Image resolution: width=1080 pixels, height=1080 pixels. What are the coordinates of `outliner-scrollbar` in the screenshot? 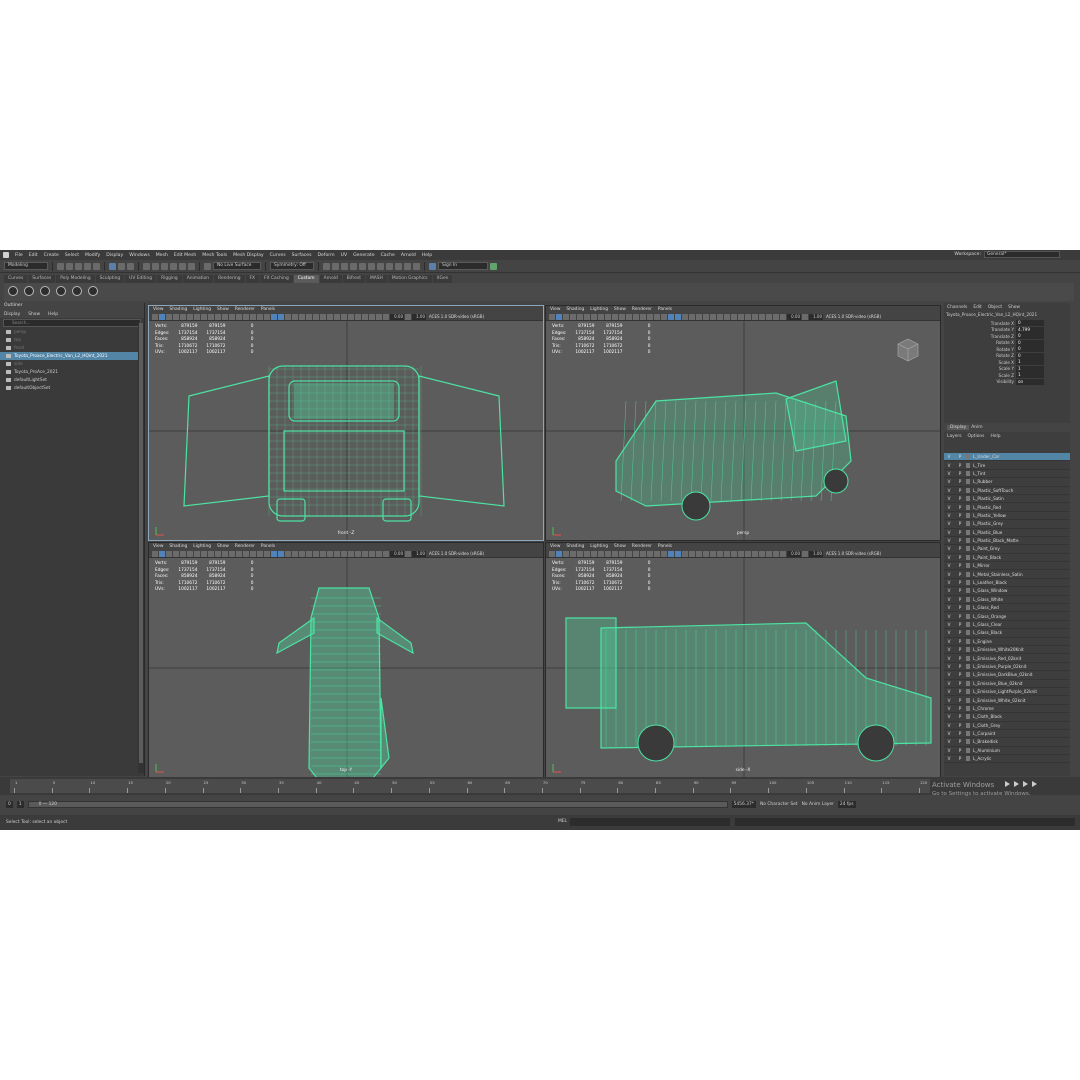 It's located at (141, 548).